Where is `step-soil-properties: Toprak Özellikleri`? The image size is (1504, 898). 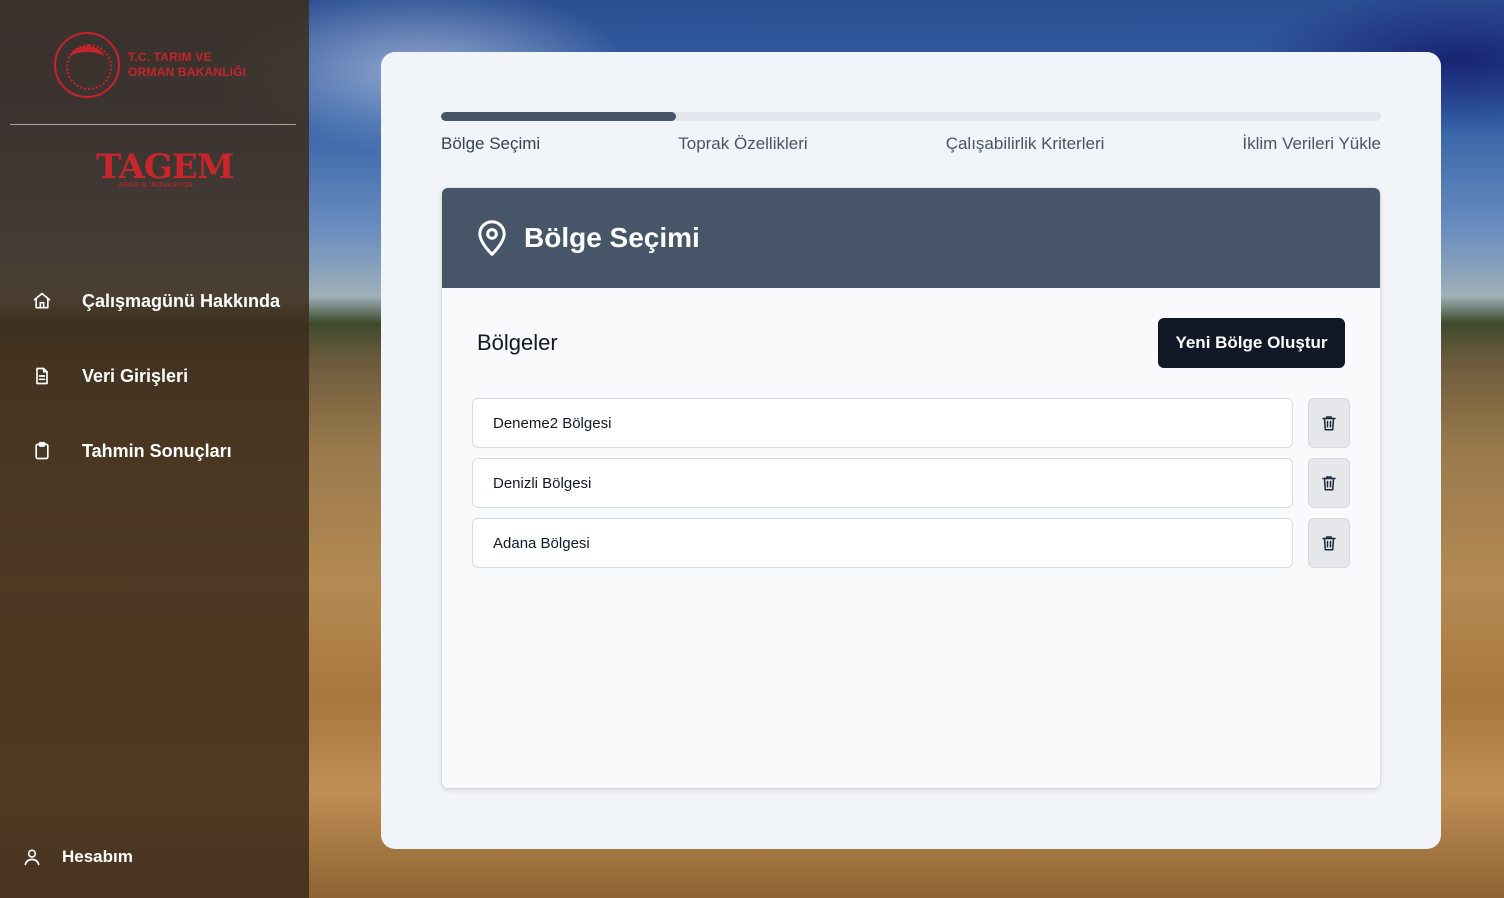
step-soil-properties: Toprak Özellikleri is located at coordinates (742, 146).